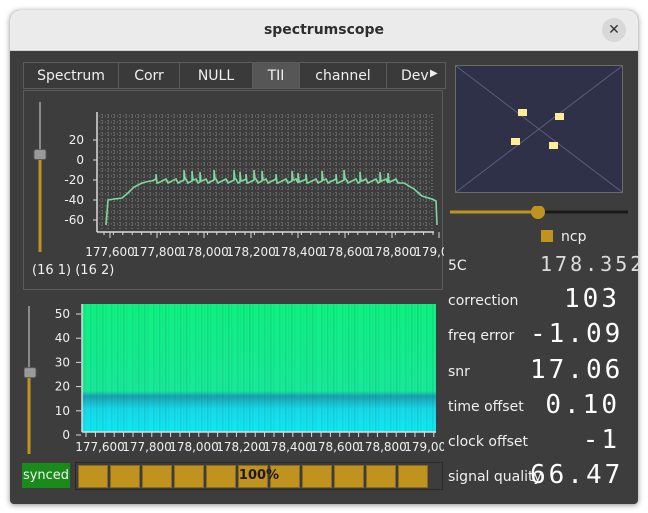 The width and height of the screenshot is (648, 513). Describe the element at coordinates (266, 172) in the screenshot. I see `spectrum-grid` at that location.